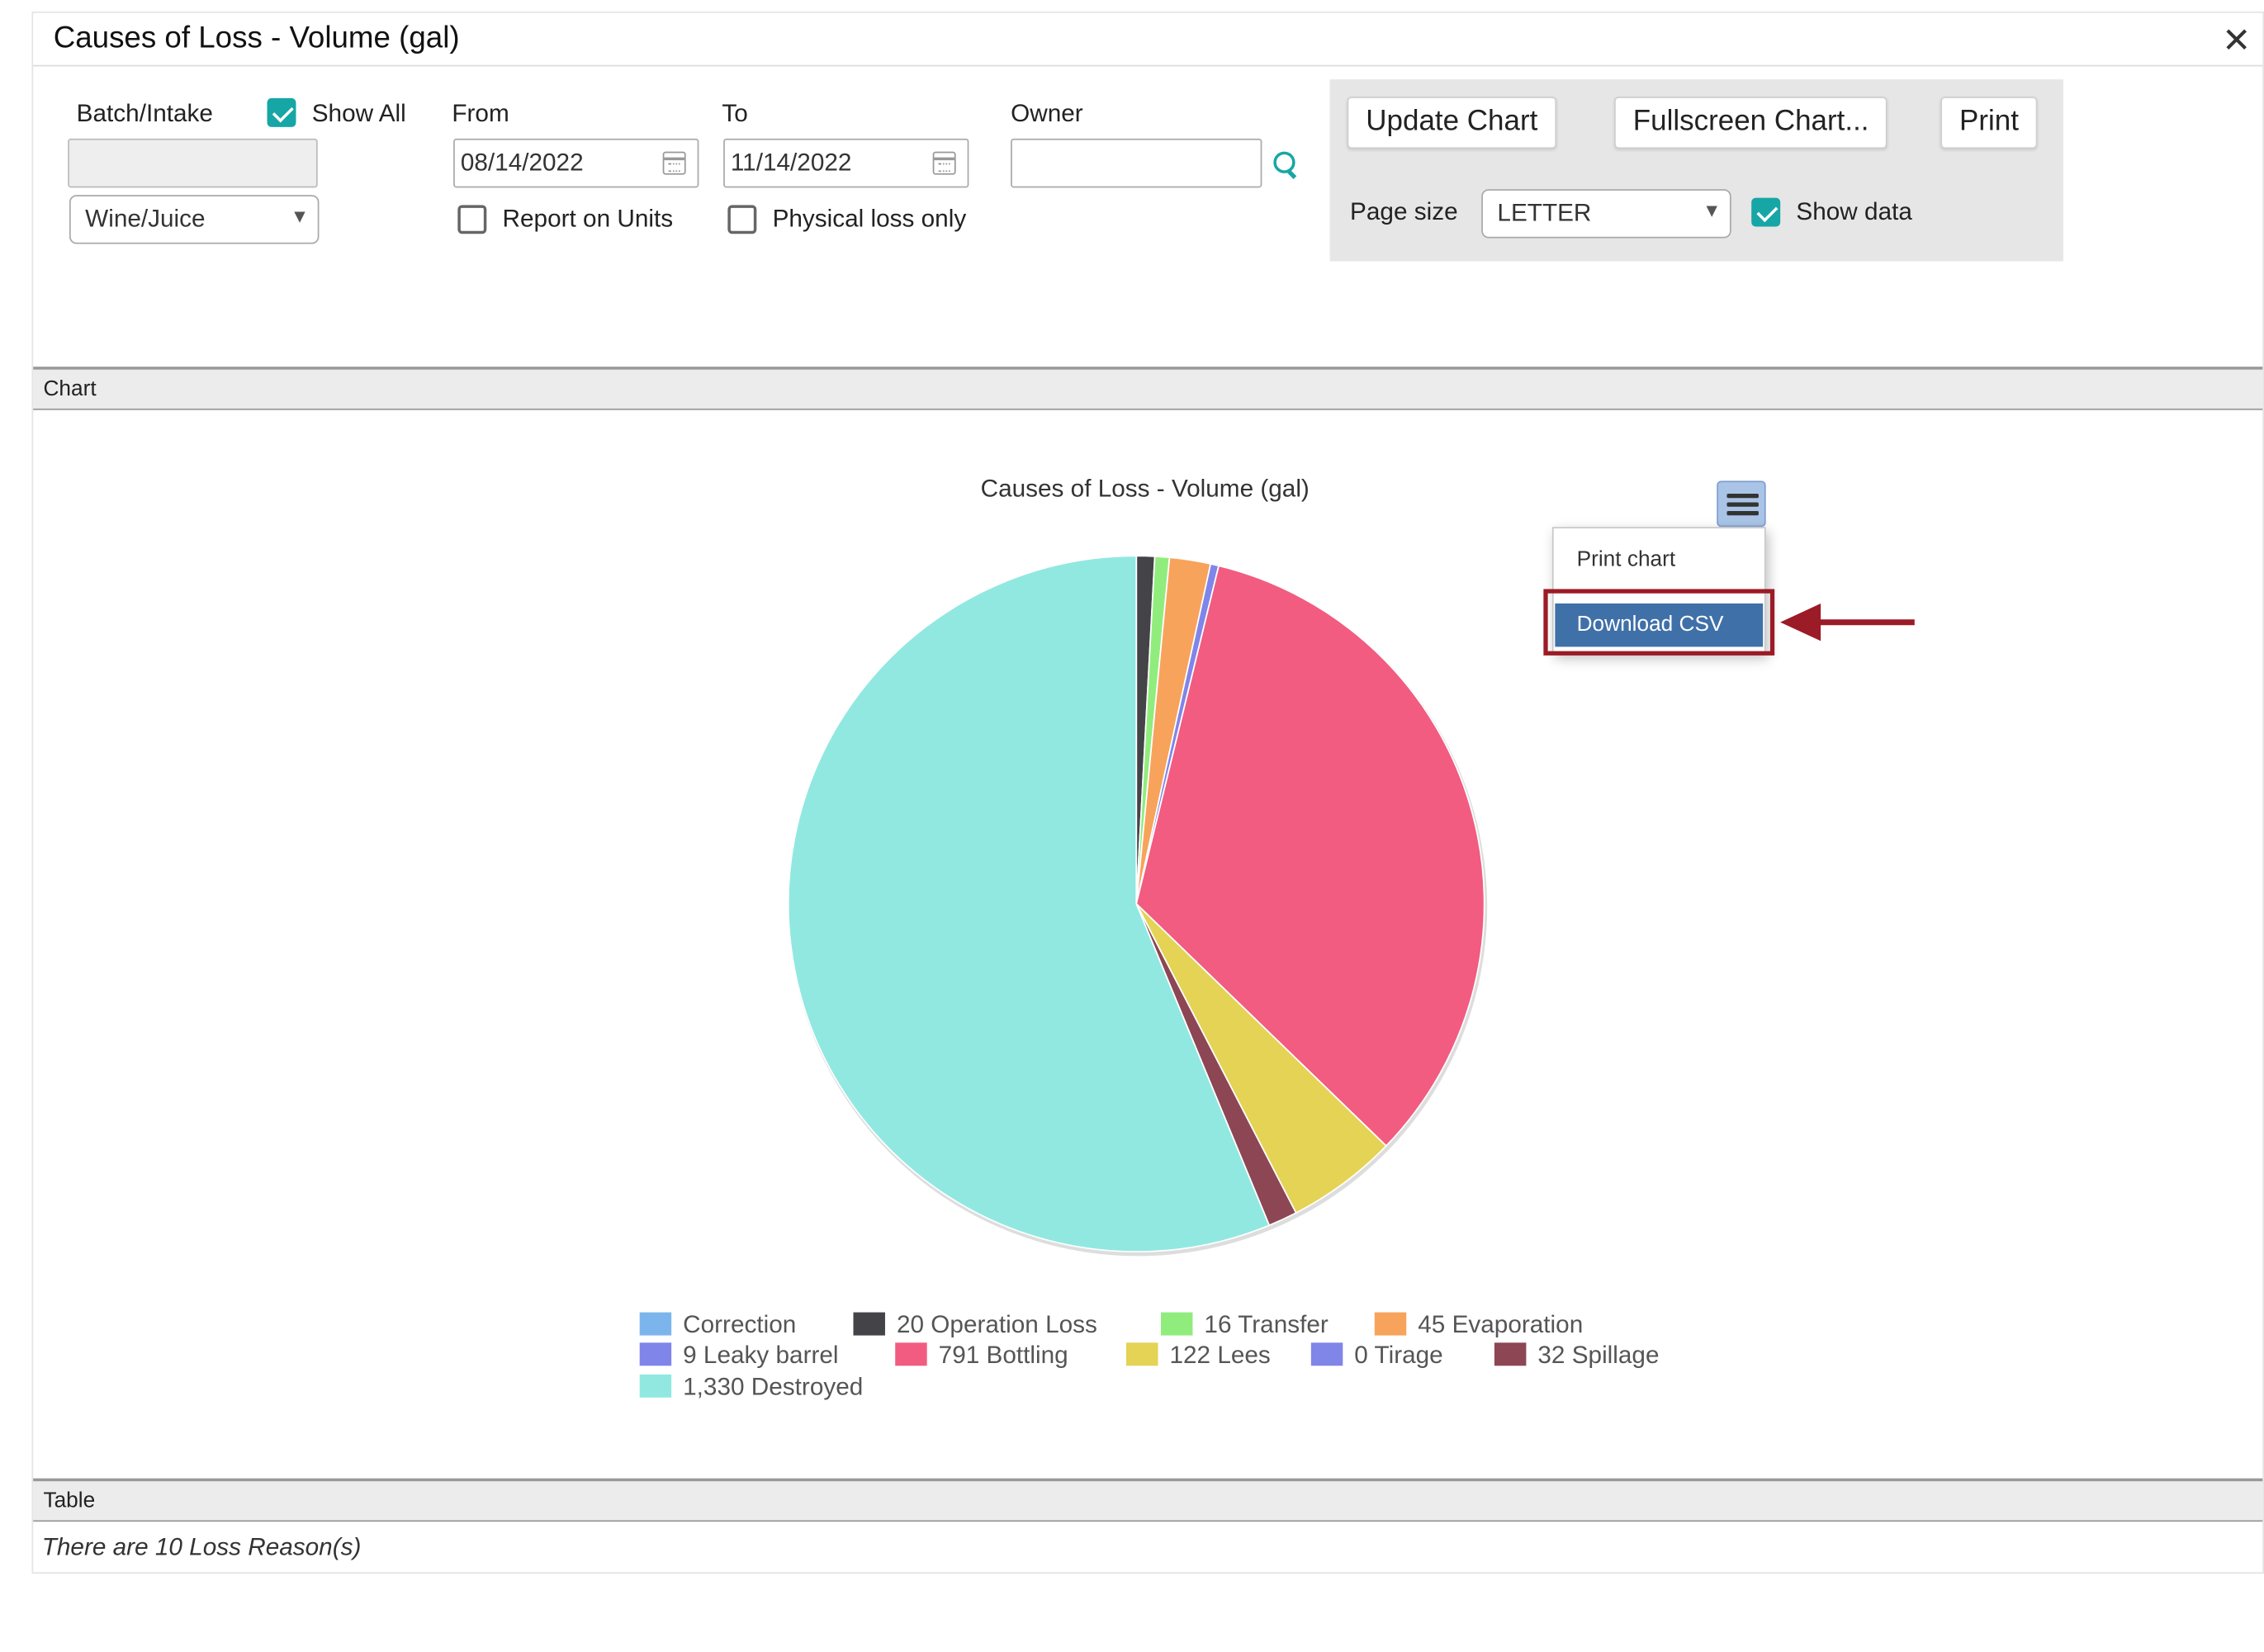 This screenshot has width=2264, height=1652. Describe the element at coordinates (1148, 388) in the screenshot. I see `chart-section-header: Chart` at that location.